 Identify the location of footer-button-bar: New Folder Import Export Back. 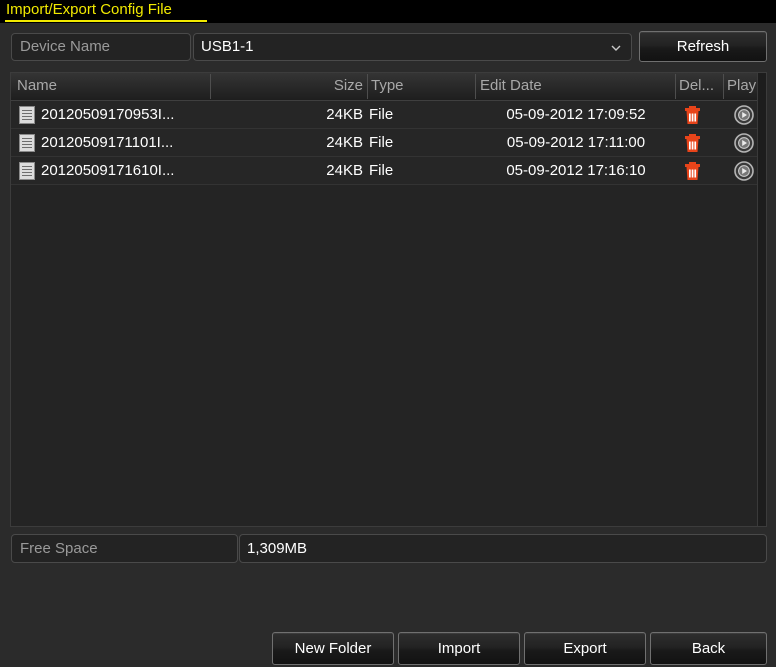
(388, 648).